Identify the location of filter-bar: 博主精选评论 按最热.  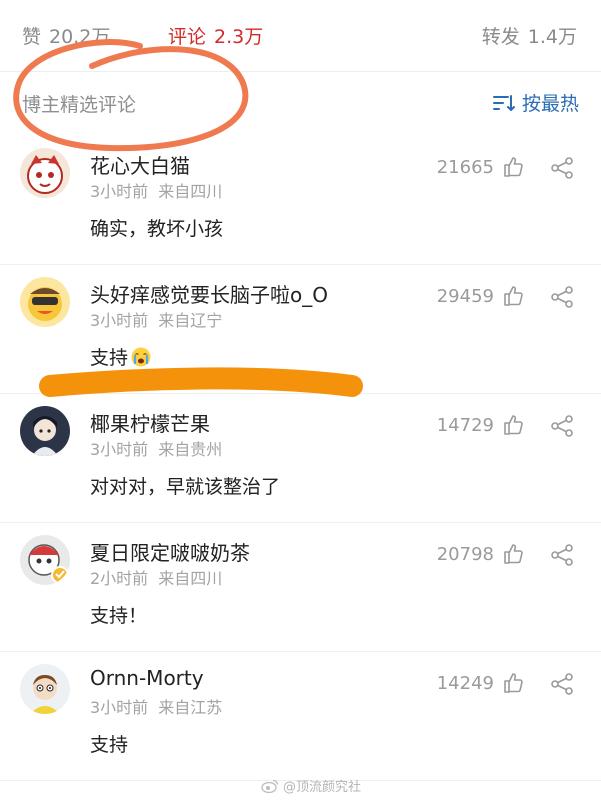
(300, 104).